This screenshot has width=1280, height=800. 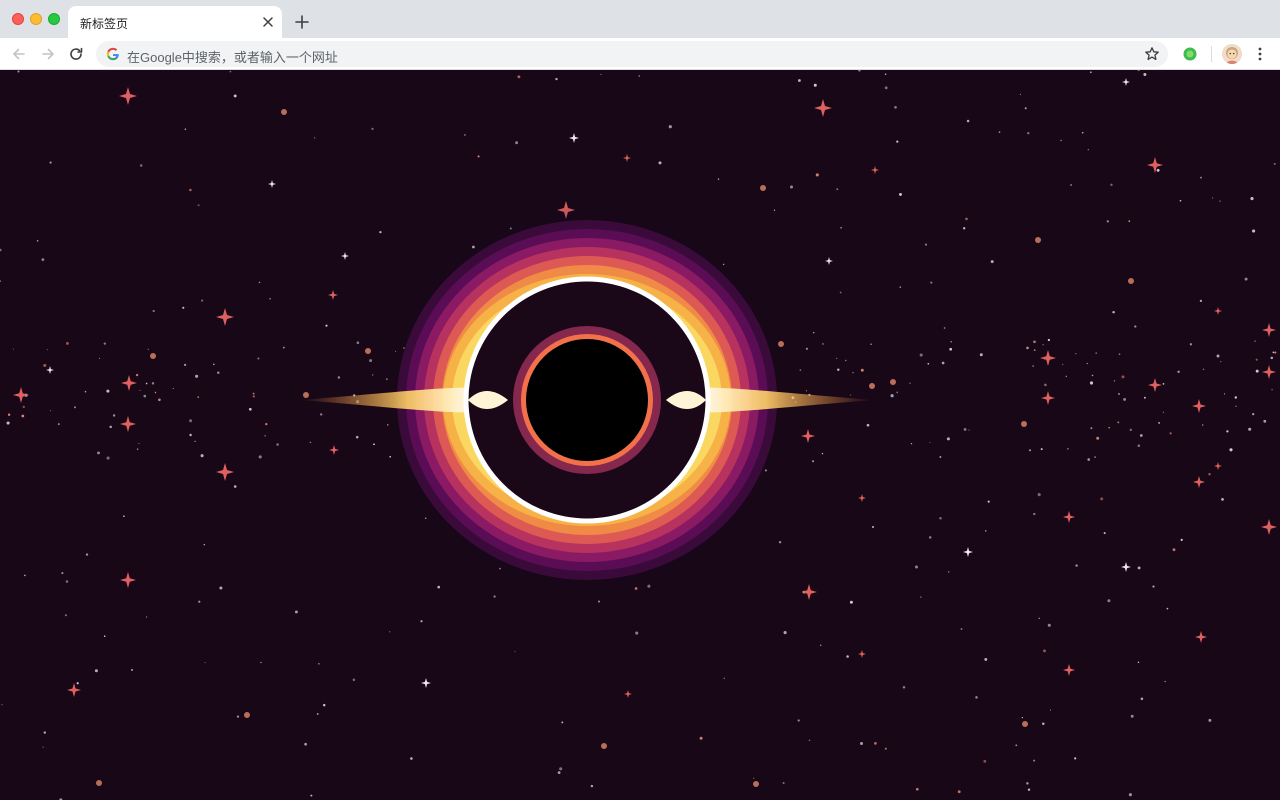 I want to click on plus-icon, so click(x=302, y=22).